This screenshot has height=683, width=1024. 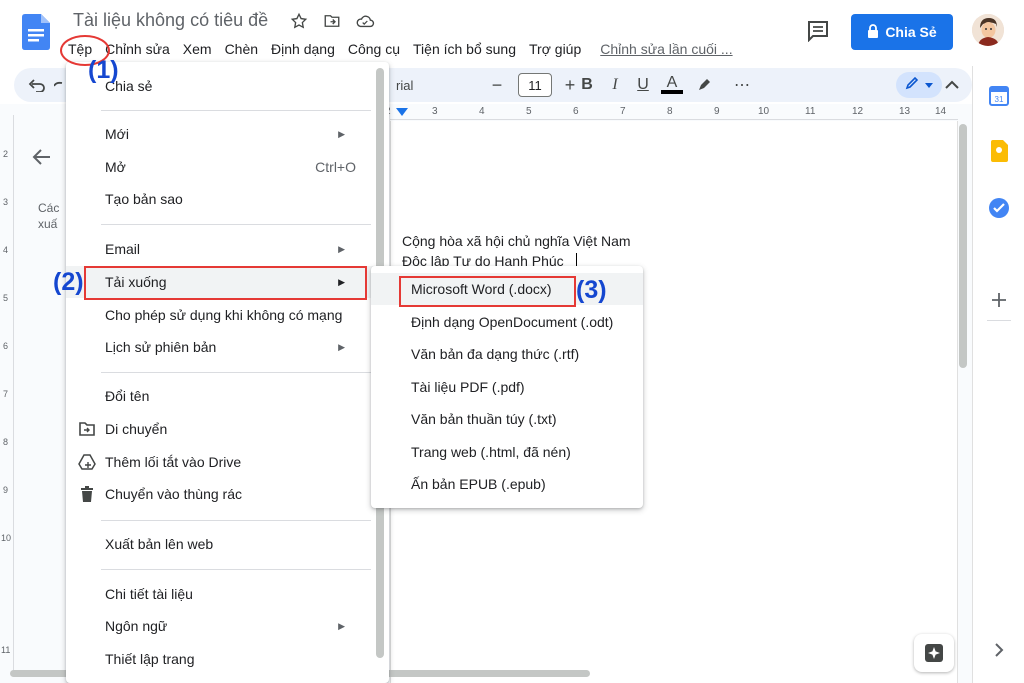 I want to click on cloud-status-icon, so click(x=365, y=21).